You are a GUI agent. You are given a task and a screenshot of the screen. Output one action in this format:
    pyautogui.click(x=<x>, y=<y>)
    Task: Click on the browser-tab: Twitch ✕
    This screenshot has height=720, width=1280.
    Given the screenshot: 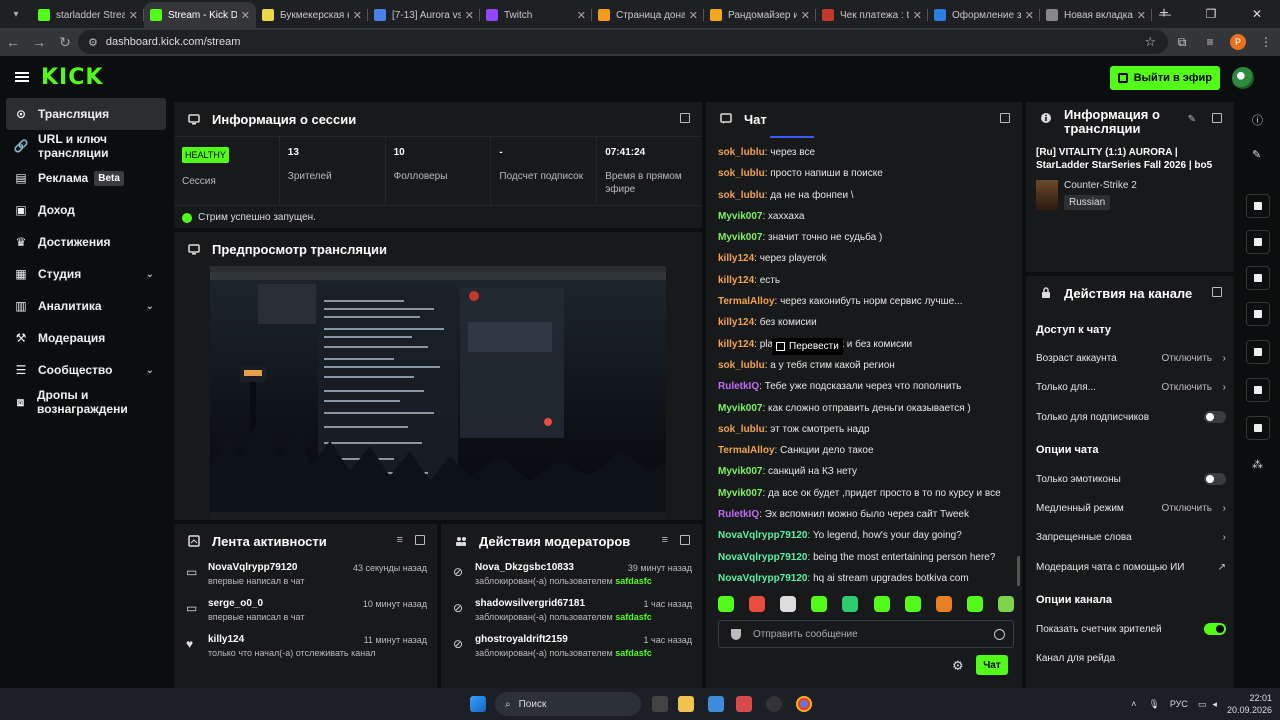 What is the action you would take?
    pyautogui.click(x=536, y=15)
    